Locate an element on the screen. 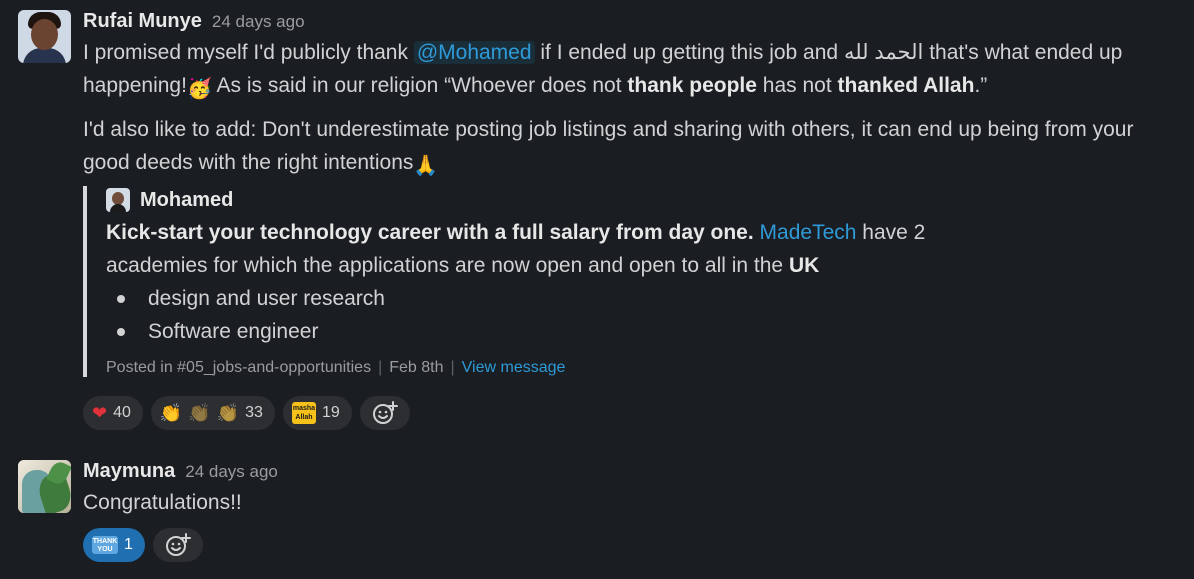  madetech-link: MadeTech is located at coordinates (808, 232).